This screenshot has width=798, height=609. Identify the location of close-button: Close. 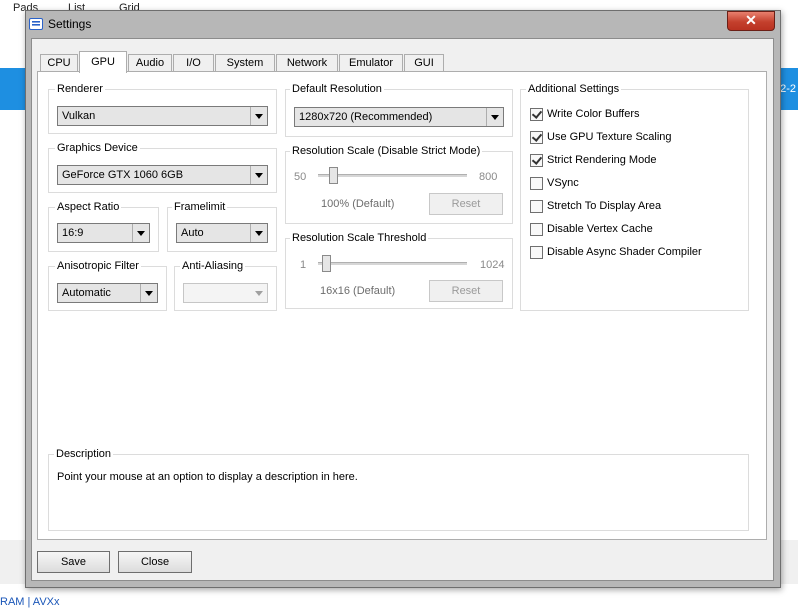
(155, 562).